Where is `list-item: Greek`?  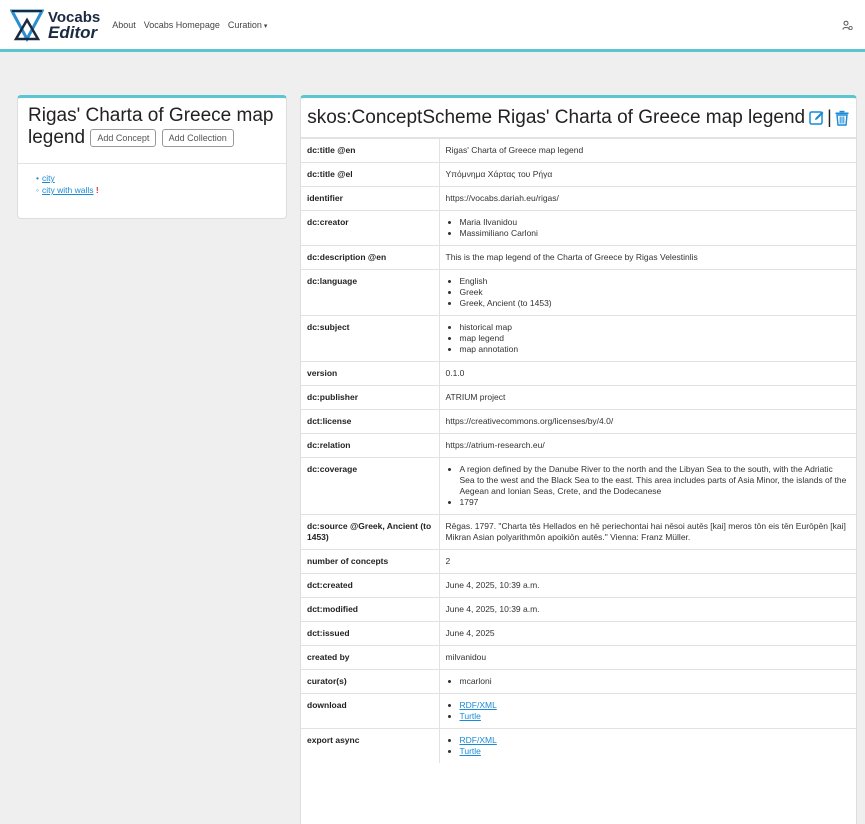
list-item: Greek is located at coordinates (655, 292).